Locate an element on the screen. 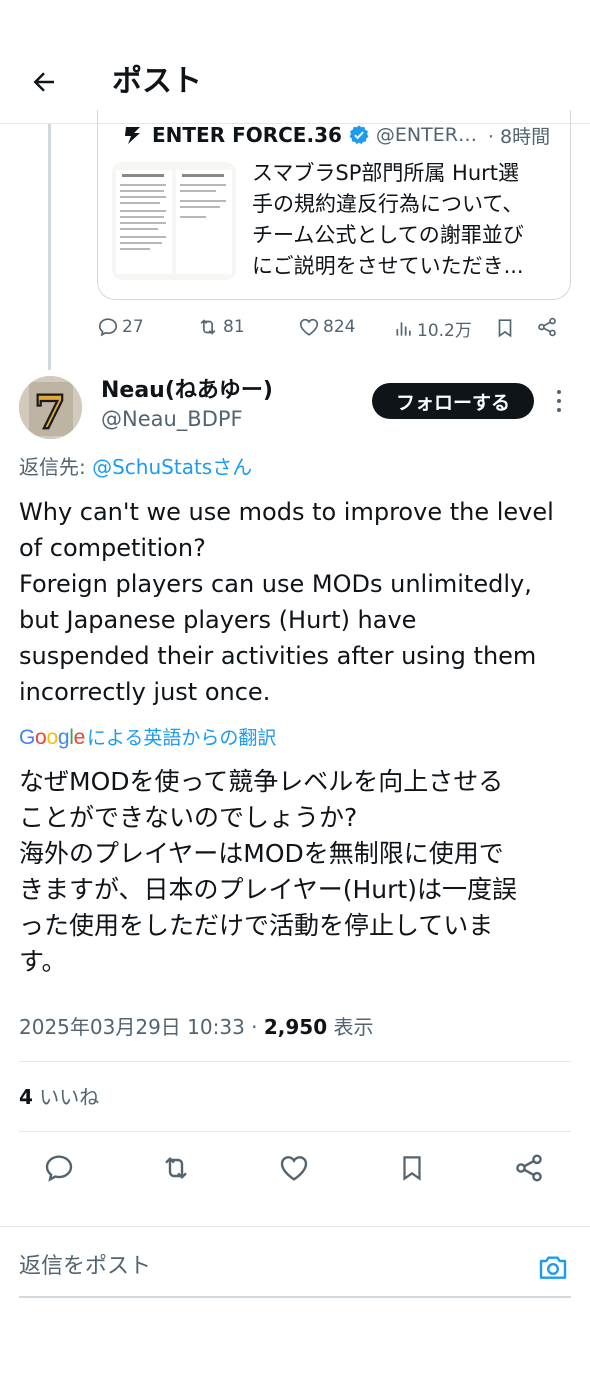 This screenshot has height=1379, width=590. avatar-image: 7 is located at coordinates (50, 407).